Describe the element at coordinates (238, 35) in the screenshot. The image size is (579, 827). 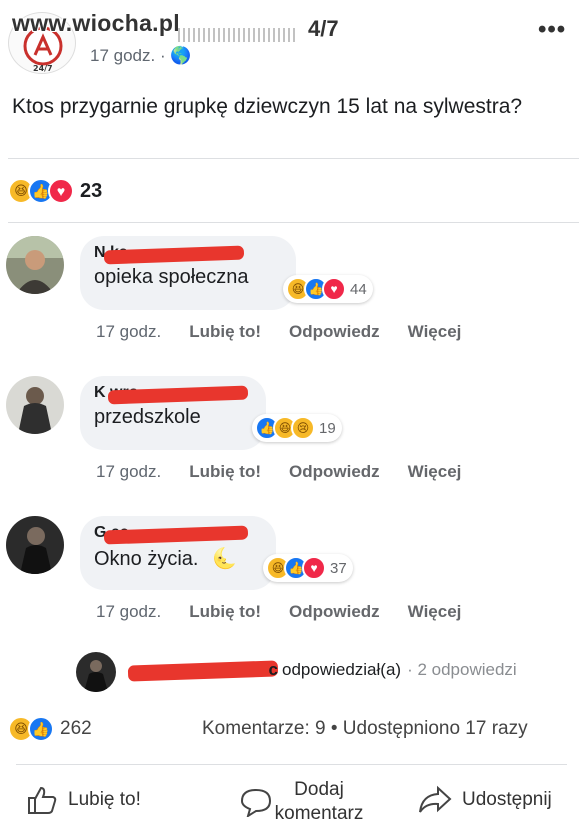
I see `watermark-decoration` at that location.